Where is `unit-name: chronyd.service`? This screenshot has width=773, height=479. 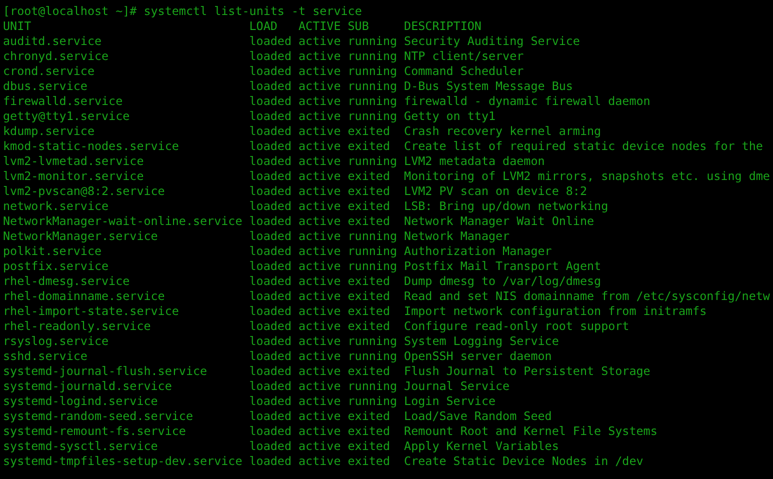 unit-name: chronyd.service is located at coordinates (56, 56).